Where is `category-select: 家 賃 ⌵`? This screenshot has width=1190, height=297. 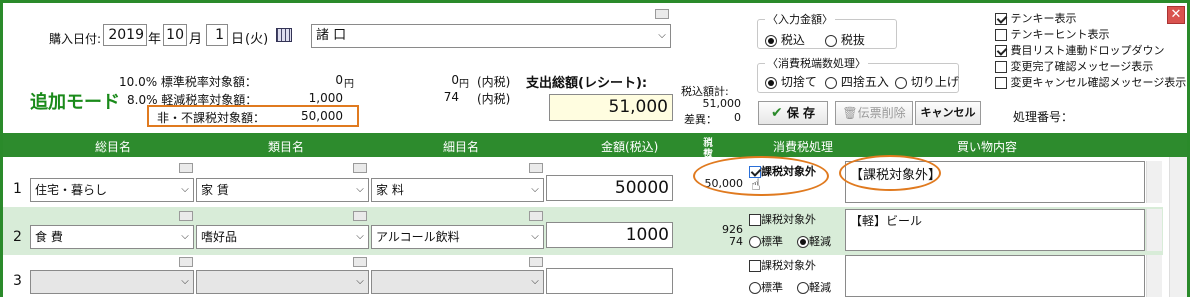
category-select: 家 賃 ⌵ is located at coordinates (282, 190).